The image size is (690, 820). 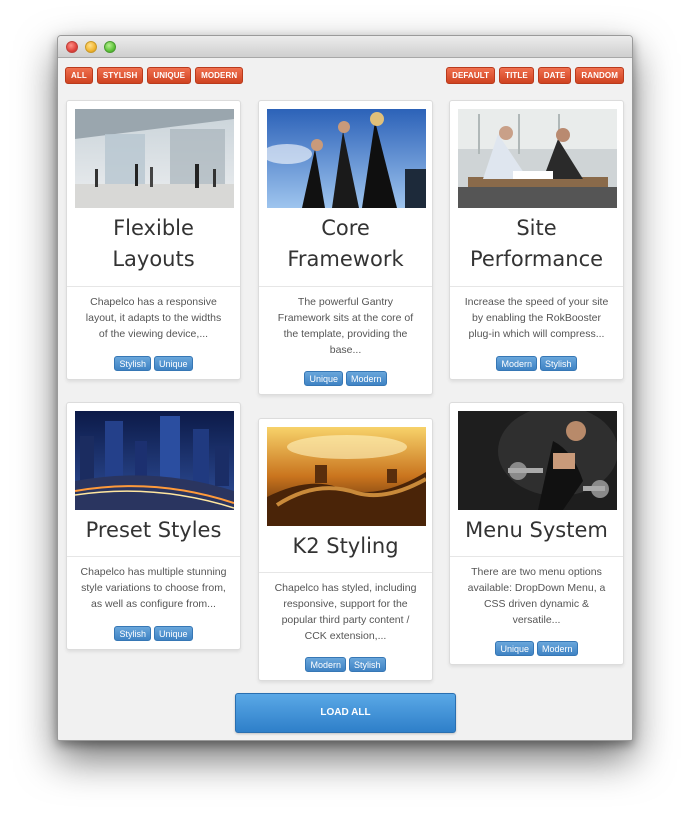 I want to click on atrium-photo, so click(x=154, y=158).